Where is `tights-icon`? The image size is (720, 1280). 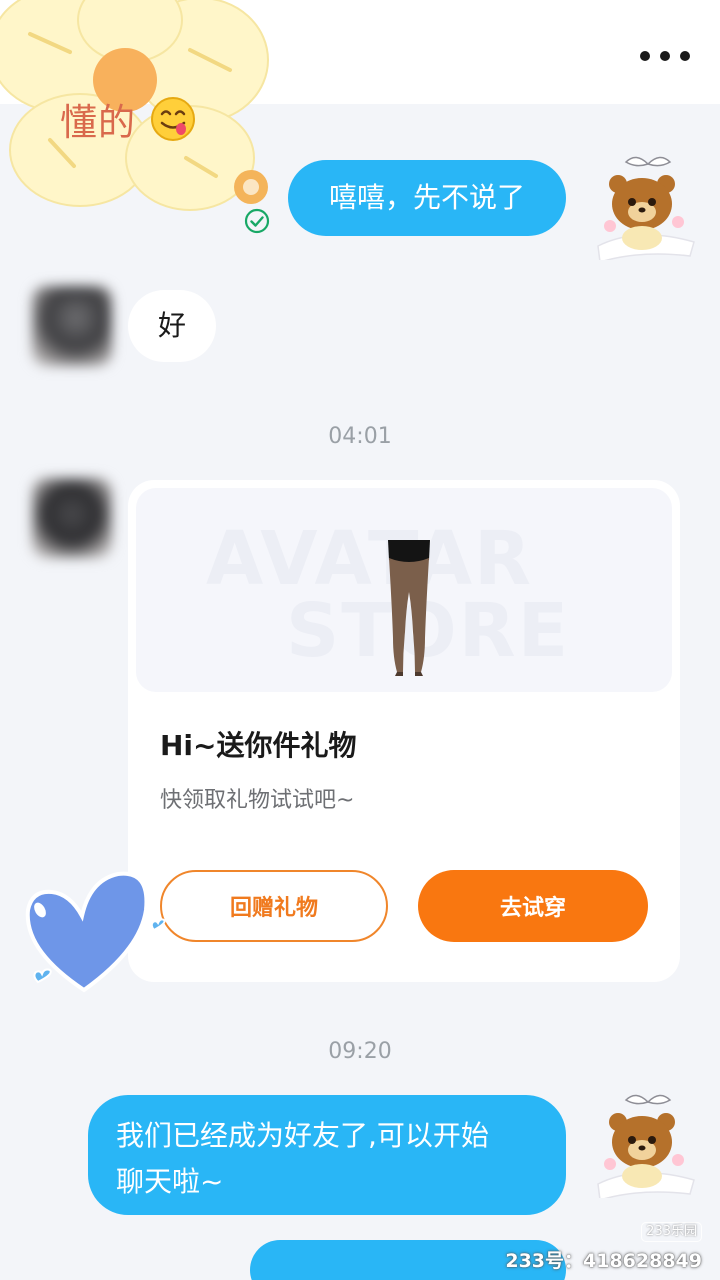 tights-icon is located at coordinates (409, 608).